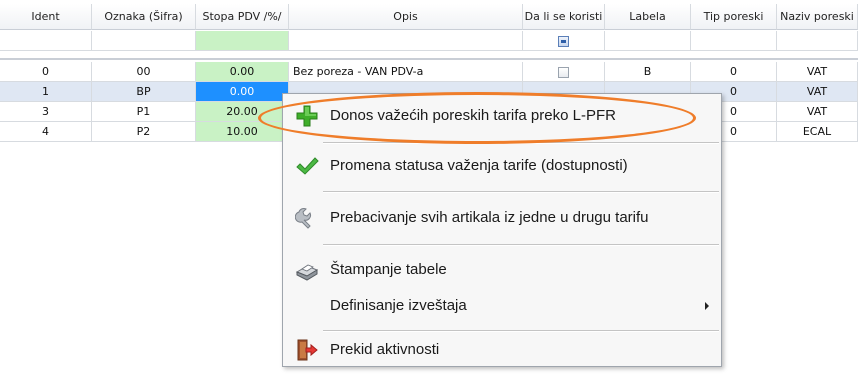  I want to click on cell-naziv: ECAL, so click(817, 132).